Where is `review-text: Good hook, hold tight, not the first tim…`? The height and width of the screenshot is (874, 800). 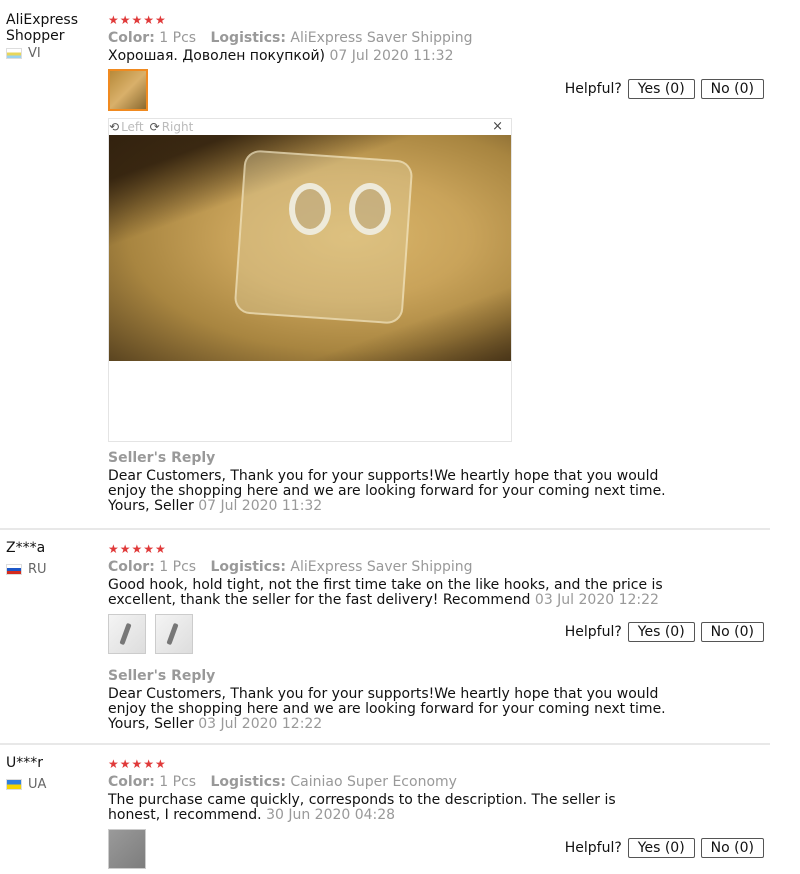
review-text: Good hook, hold tight, not the first tim… is located at coordinates (388, 593).